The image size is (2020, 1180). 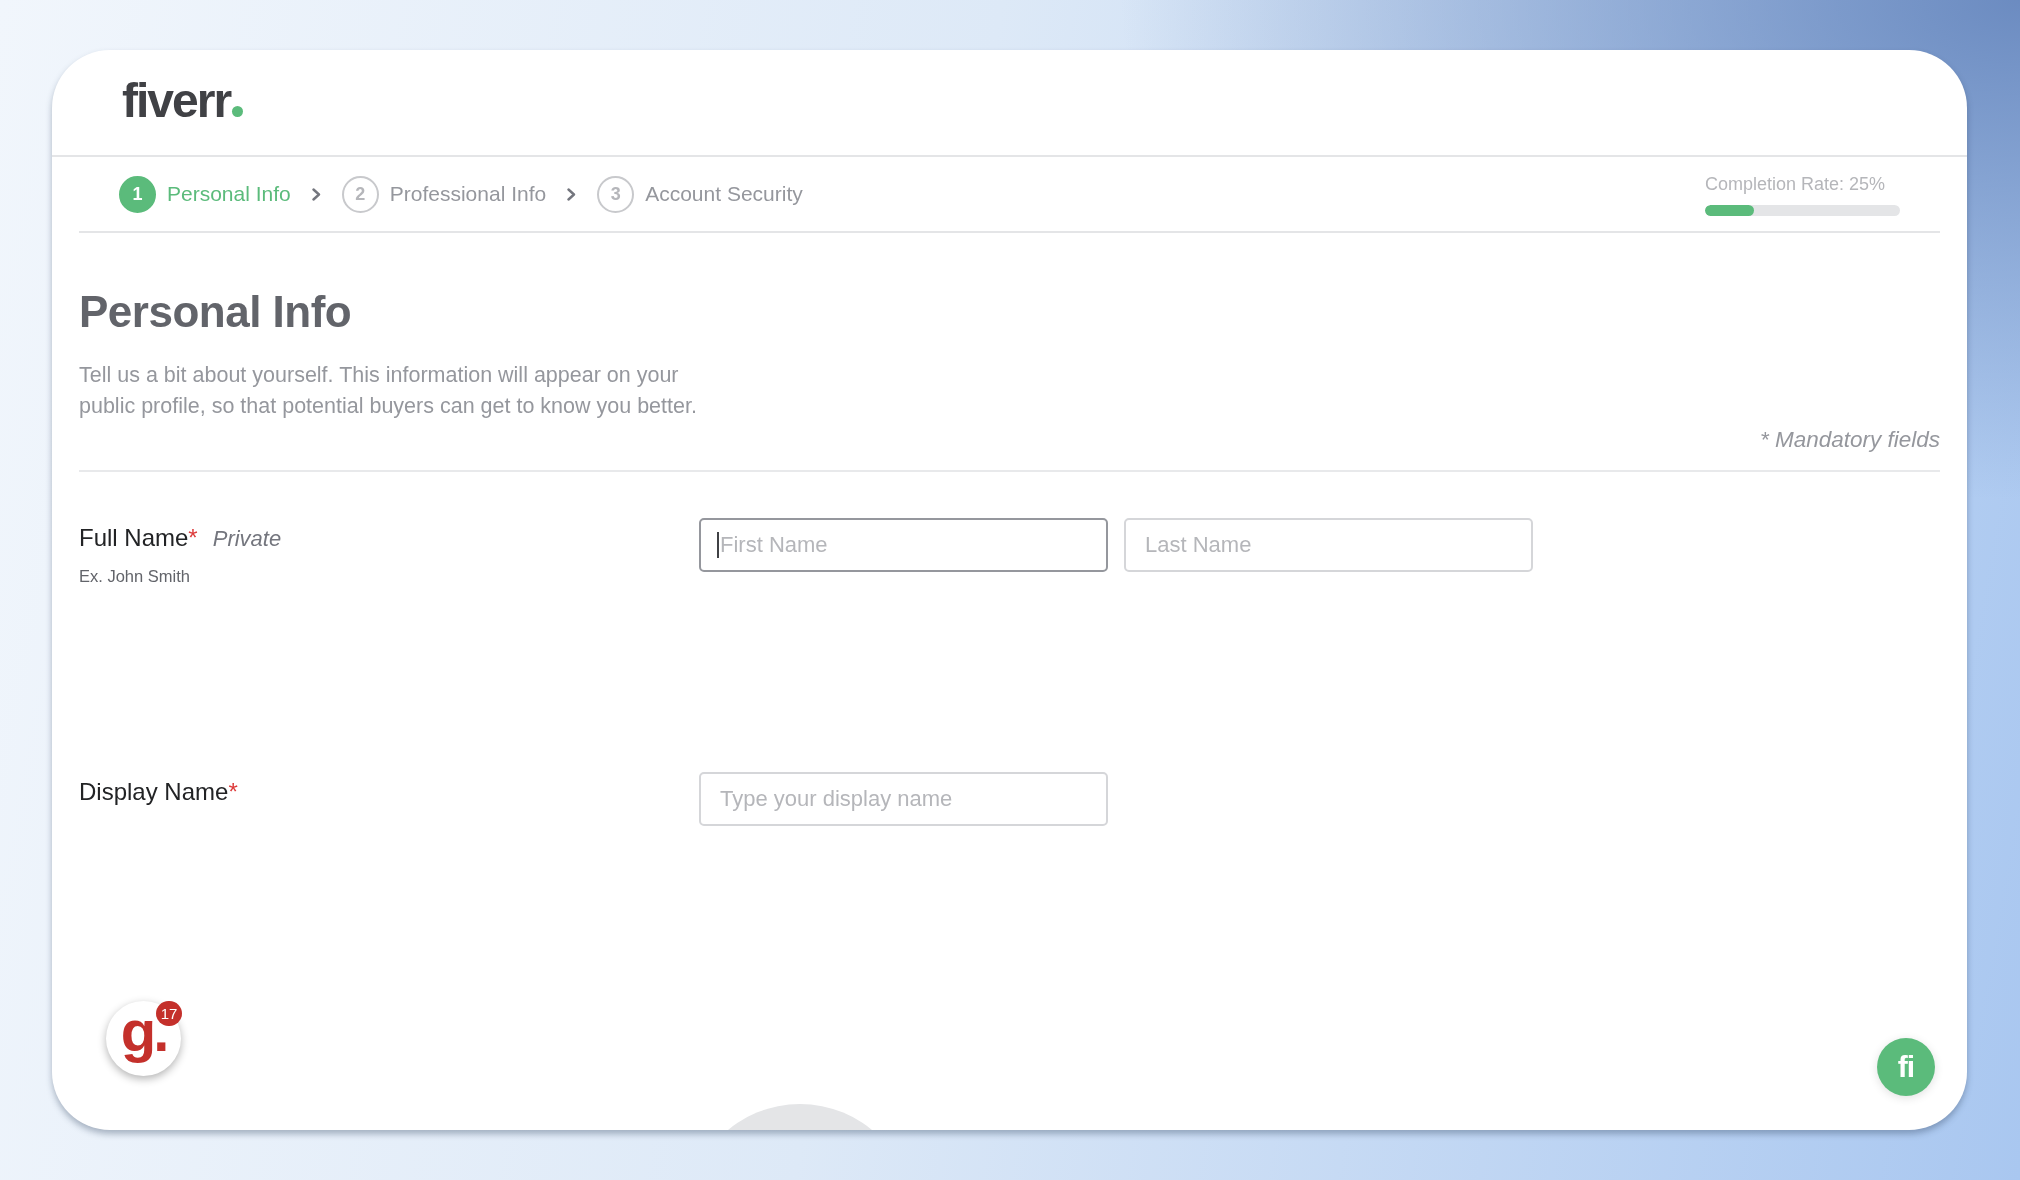 What do you see at coordinates (1796, 183) in the screenshot?
I see `completion-rate-label: Completion Rate: 25%` at bounding box center [1796, 183].